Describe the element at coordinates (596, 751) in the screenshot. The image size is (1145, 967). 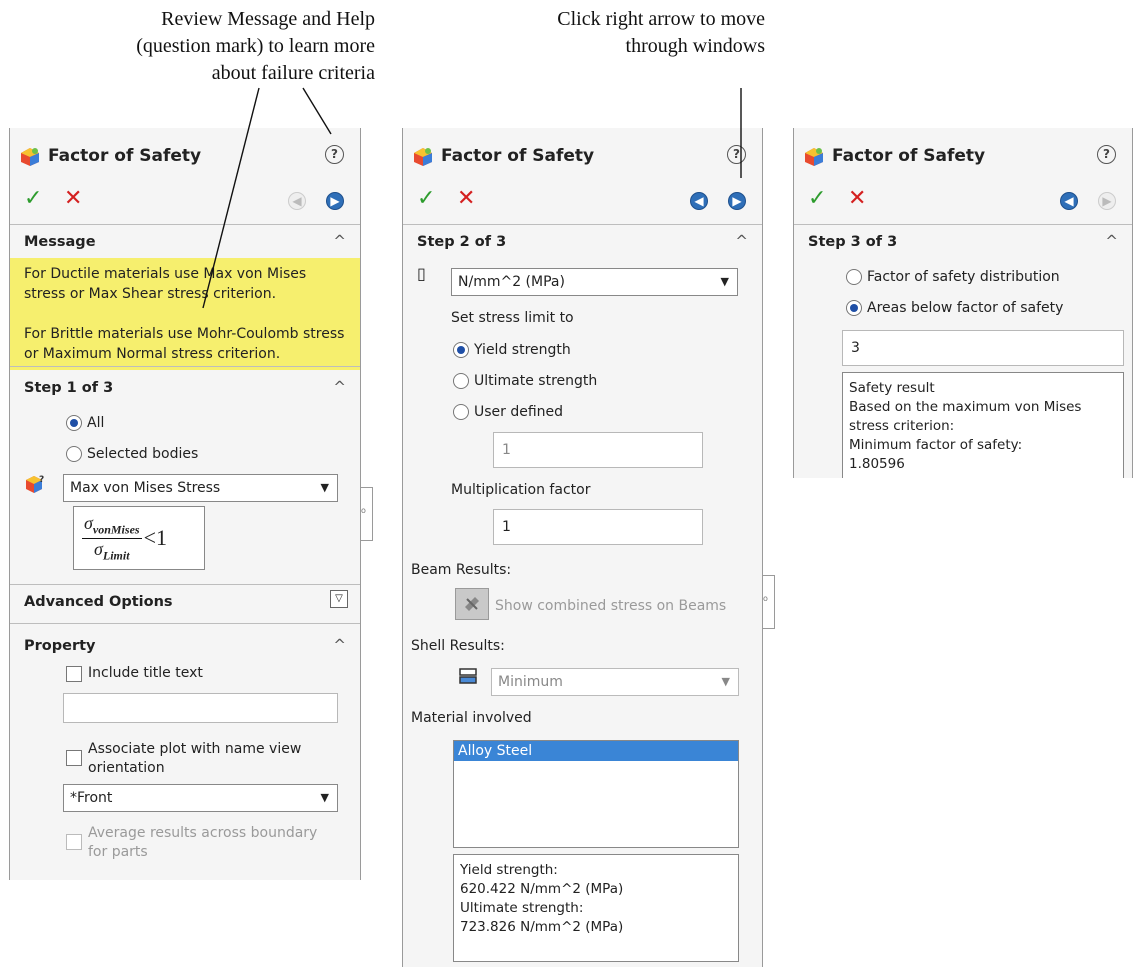
I see `list-item: Alloy Steel` at that location.